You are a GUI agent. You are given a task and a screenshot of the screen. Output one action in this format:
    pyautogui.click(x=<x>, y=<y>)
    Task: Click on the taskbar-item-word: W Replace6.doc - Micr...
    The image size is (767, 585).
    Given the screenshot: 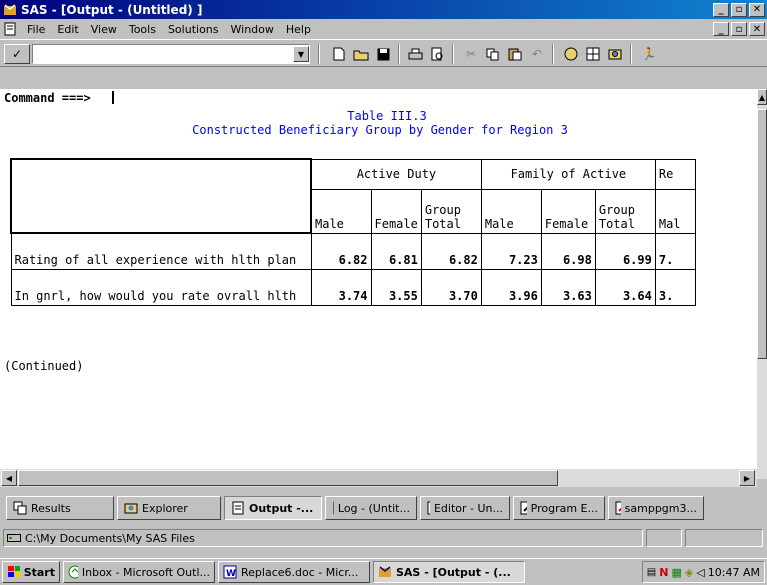 What is the action you would take?
    pyautogui.click(x=294, y=572)
    